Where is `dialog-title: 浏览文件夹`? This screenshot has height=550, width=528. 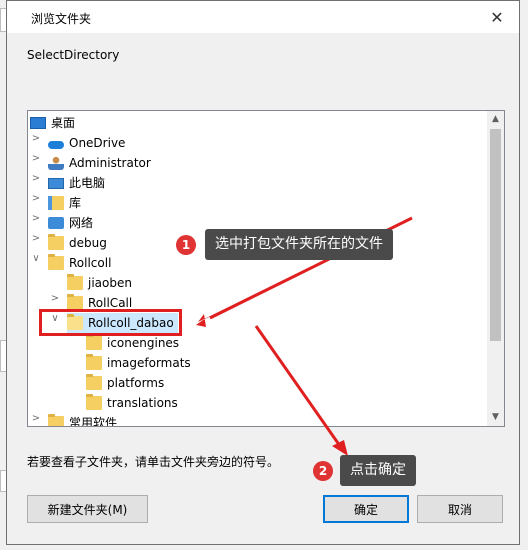
dialog-title: 浏览文件夹 is located at coordinates (61, 19).